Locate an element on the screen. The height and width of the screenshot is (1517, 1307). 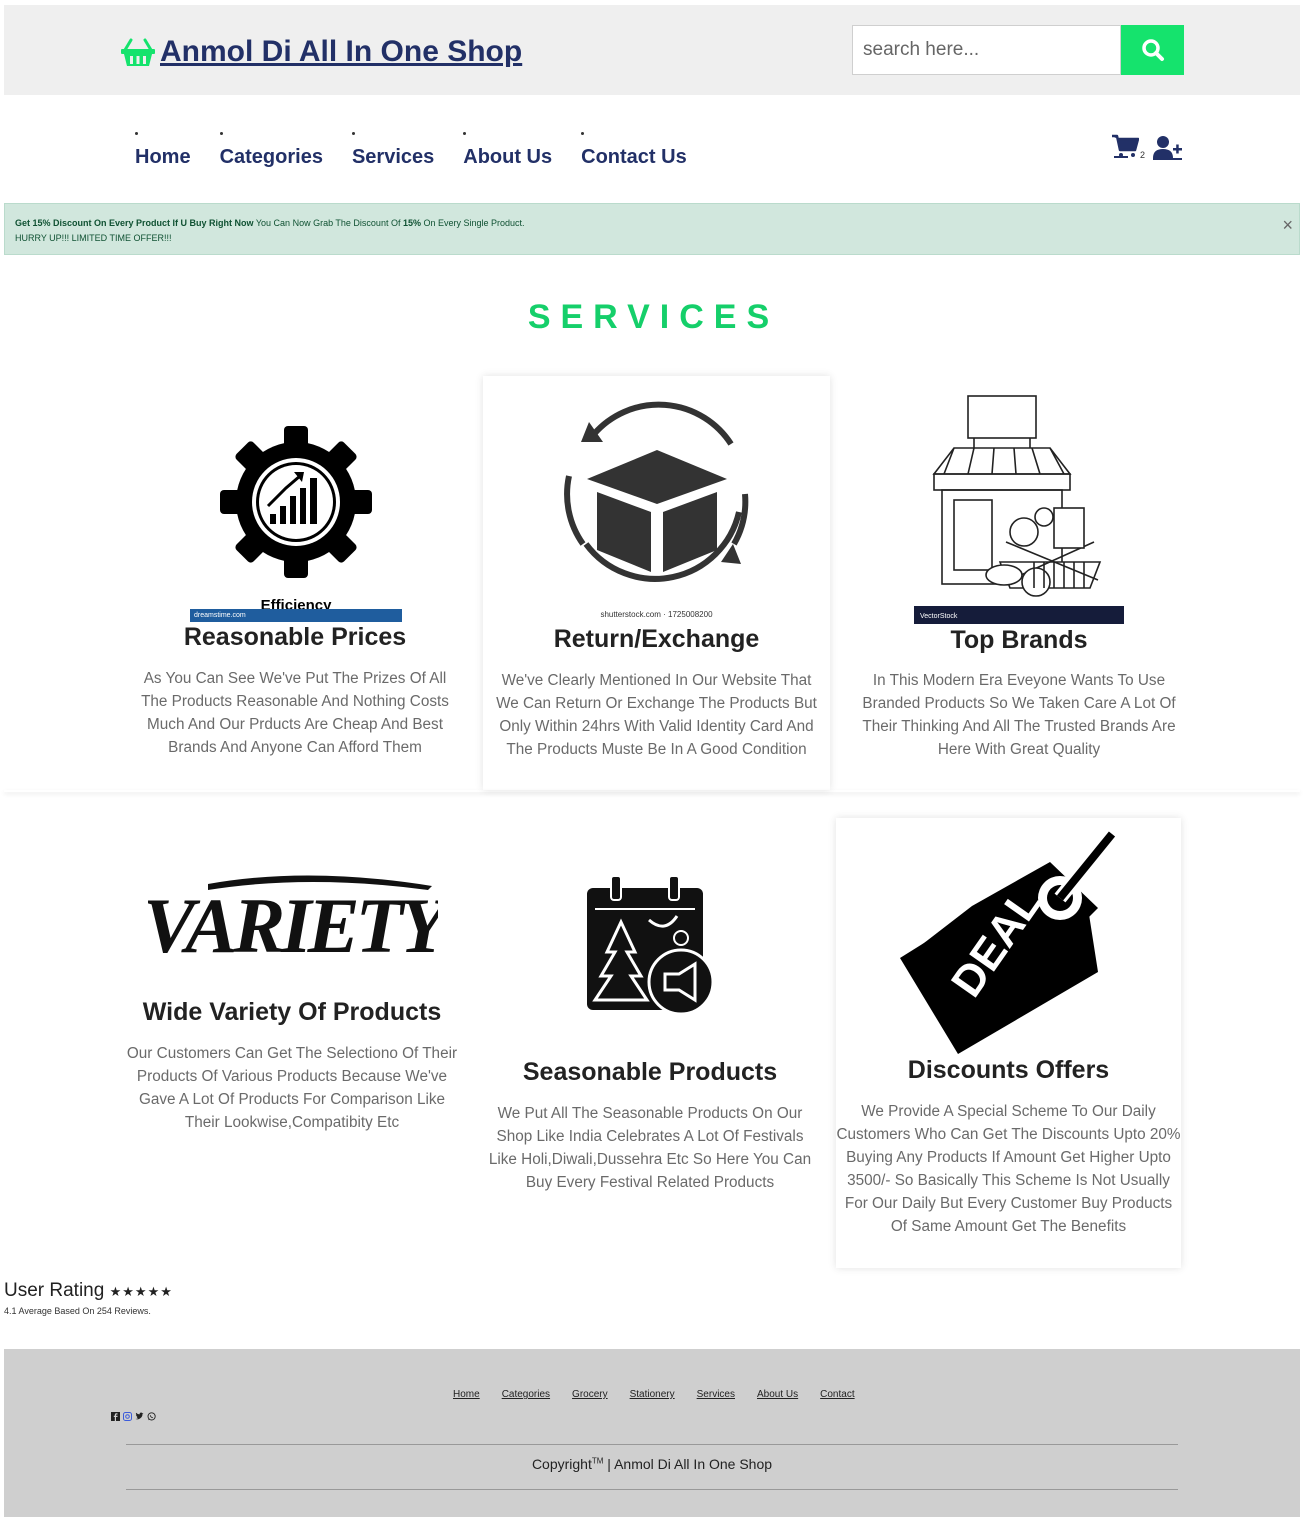
footer-link-categories: Categories is located at coordinates (526, 1394).